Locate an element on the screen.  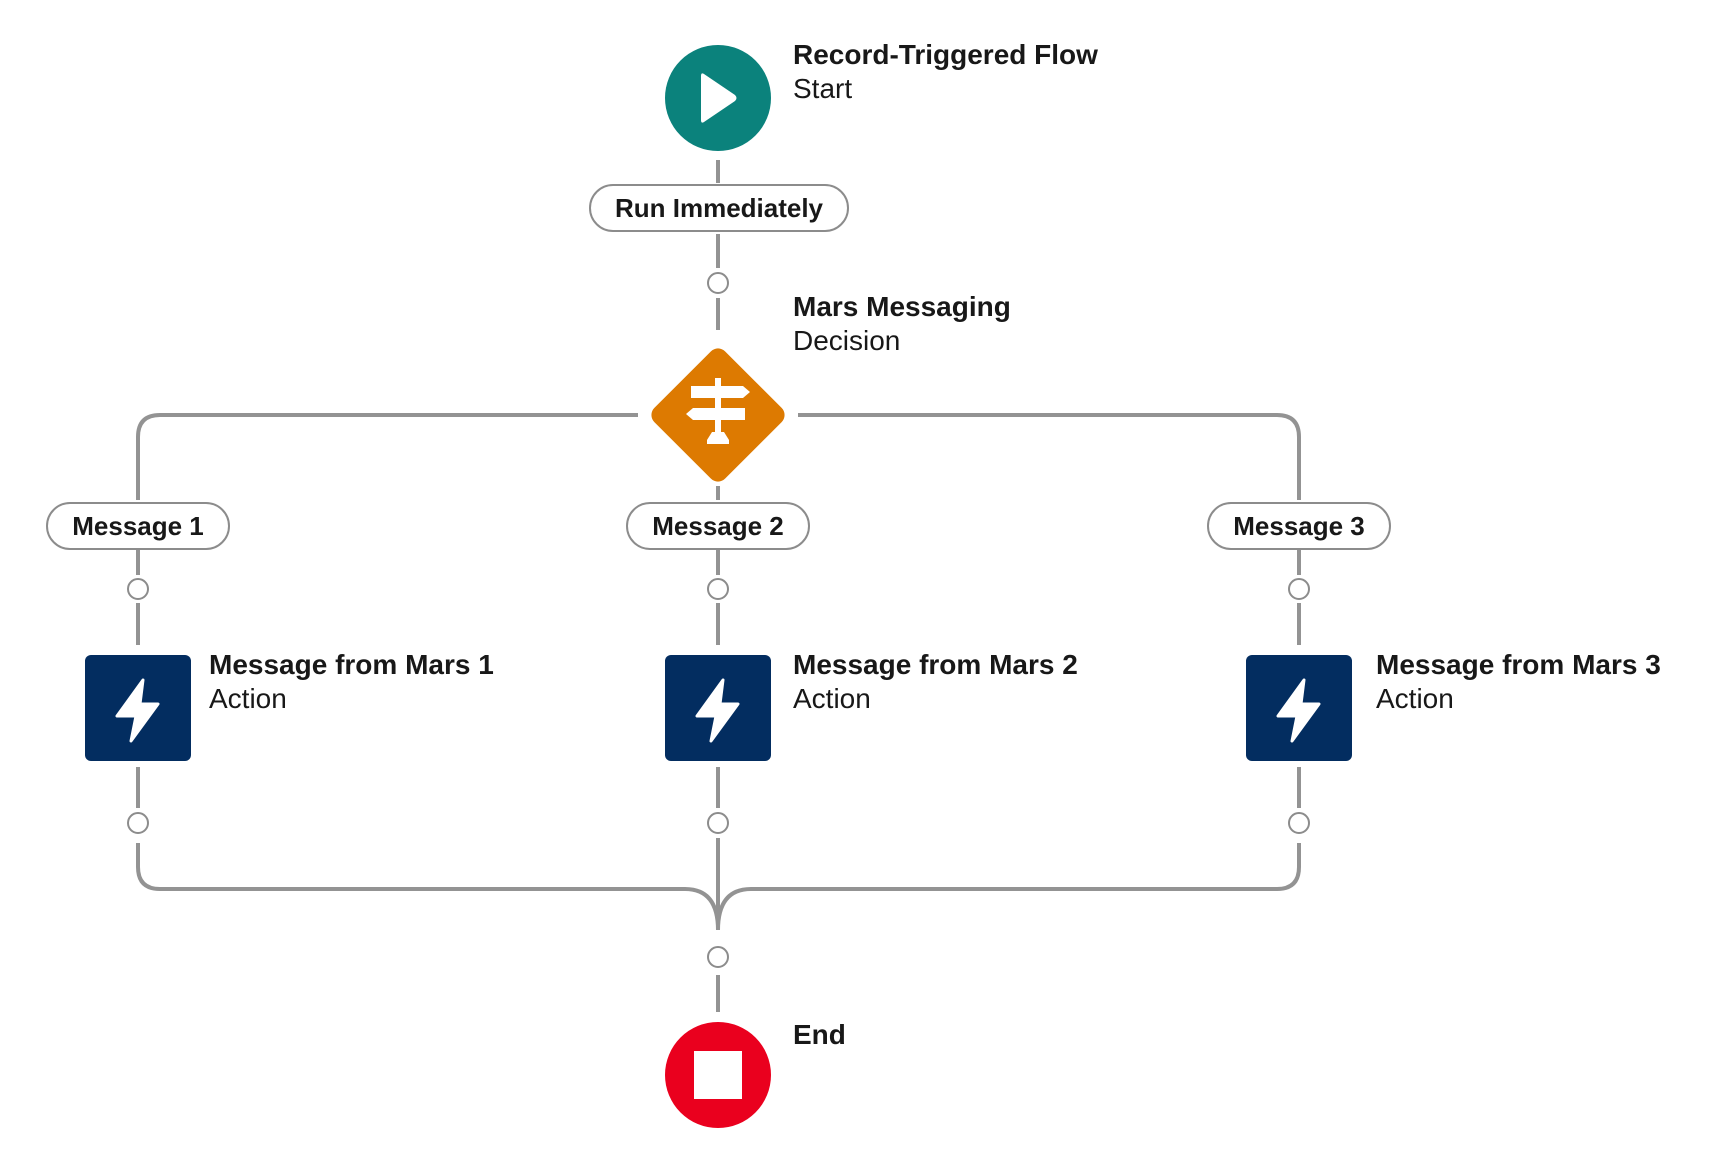
action-title: Message from Mars 1 is located at coordinates (351, 664).